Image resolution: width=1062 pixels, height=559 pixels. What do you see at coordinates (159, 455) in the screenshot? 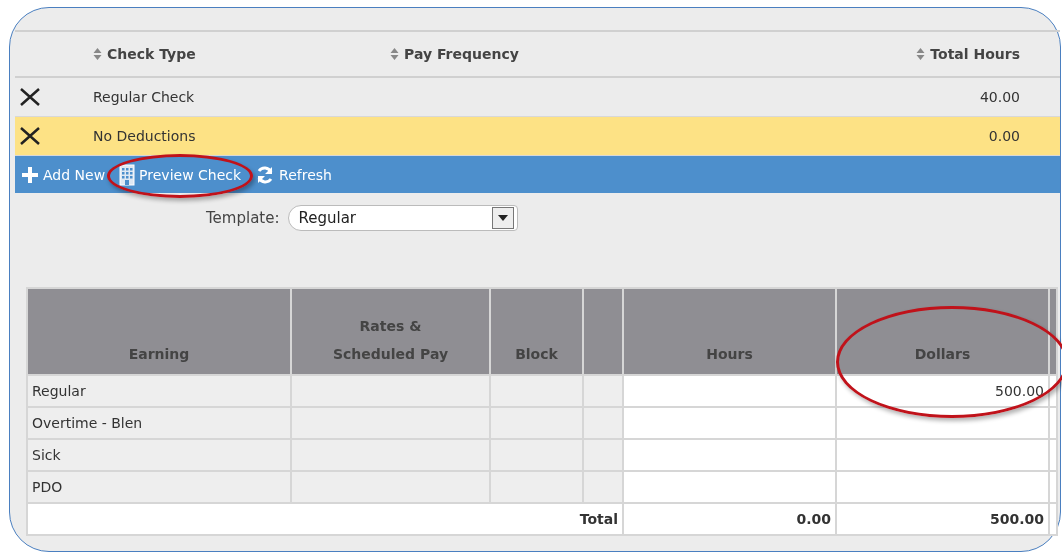
I see `earning-name: Sick` at bounding box center [159, 455].